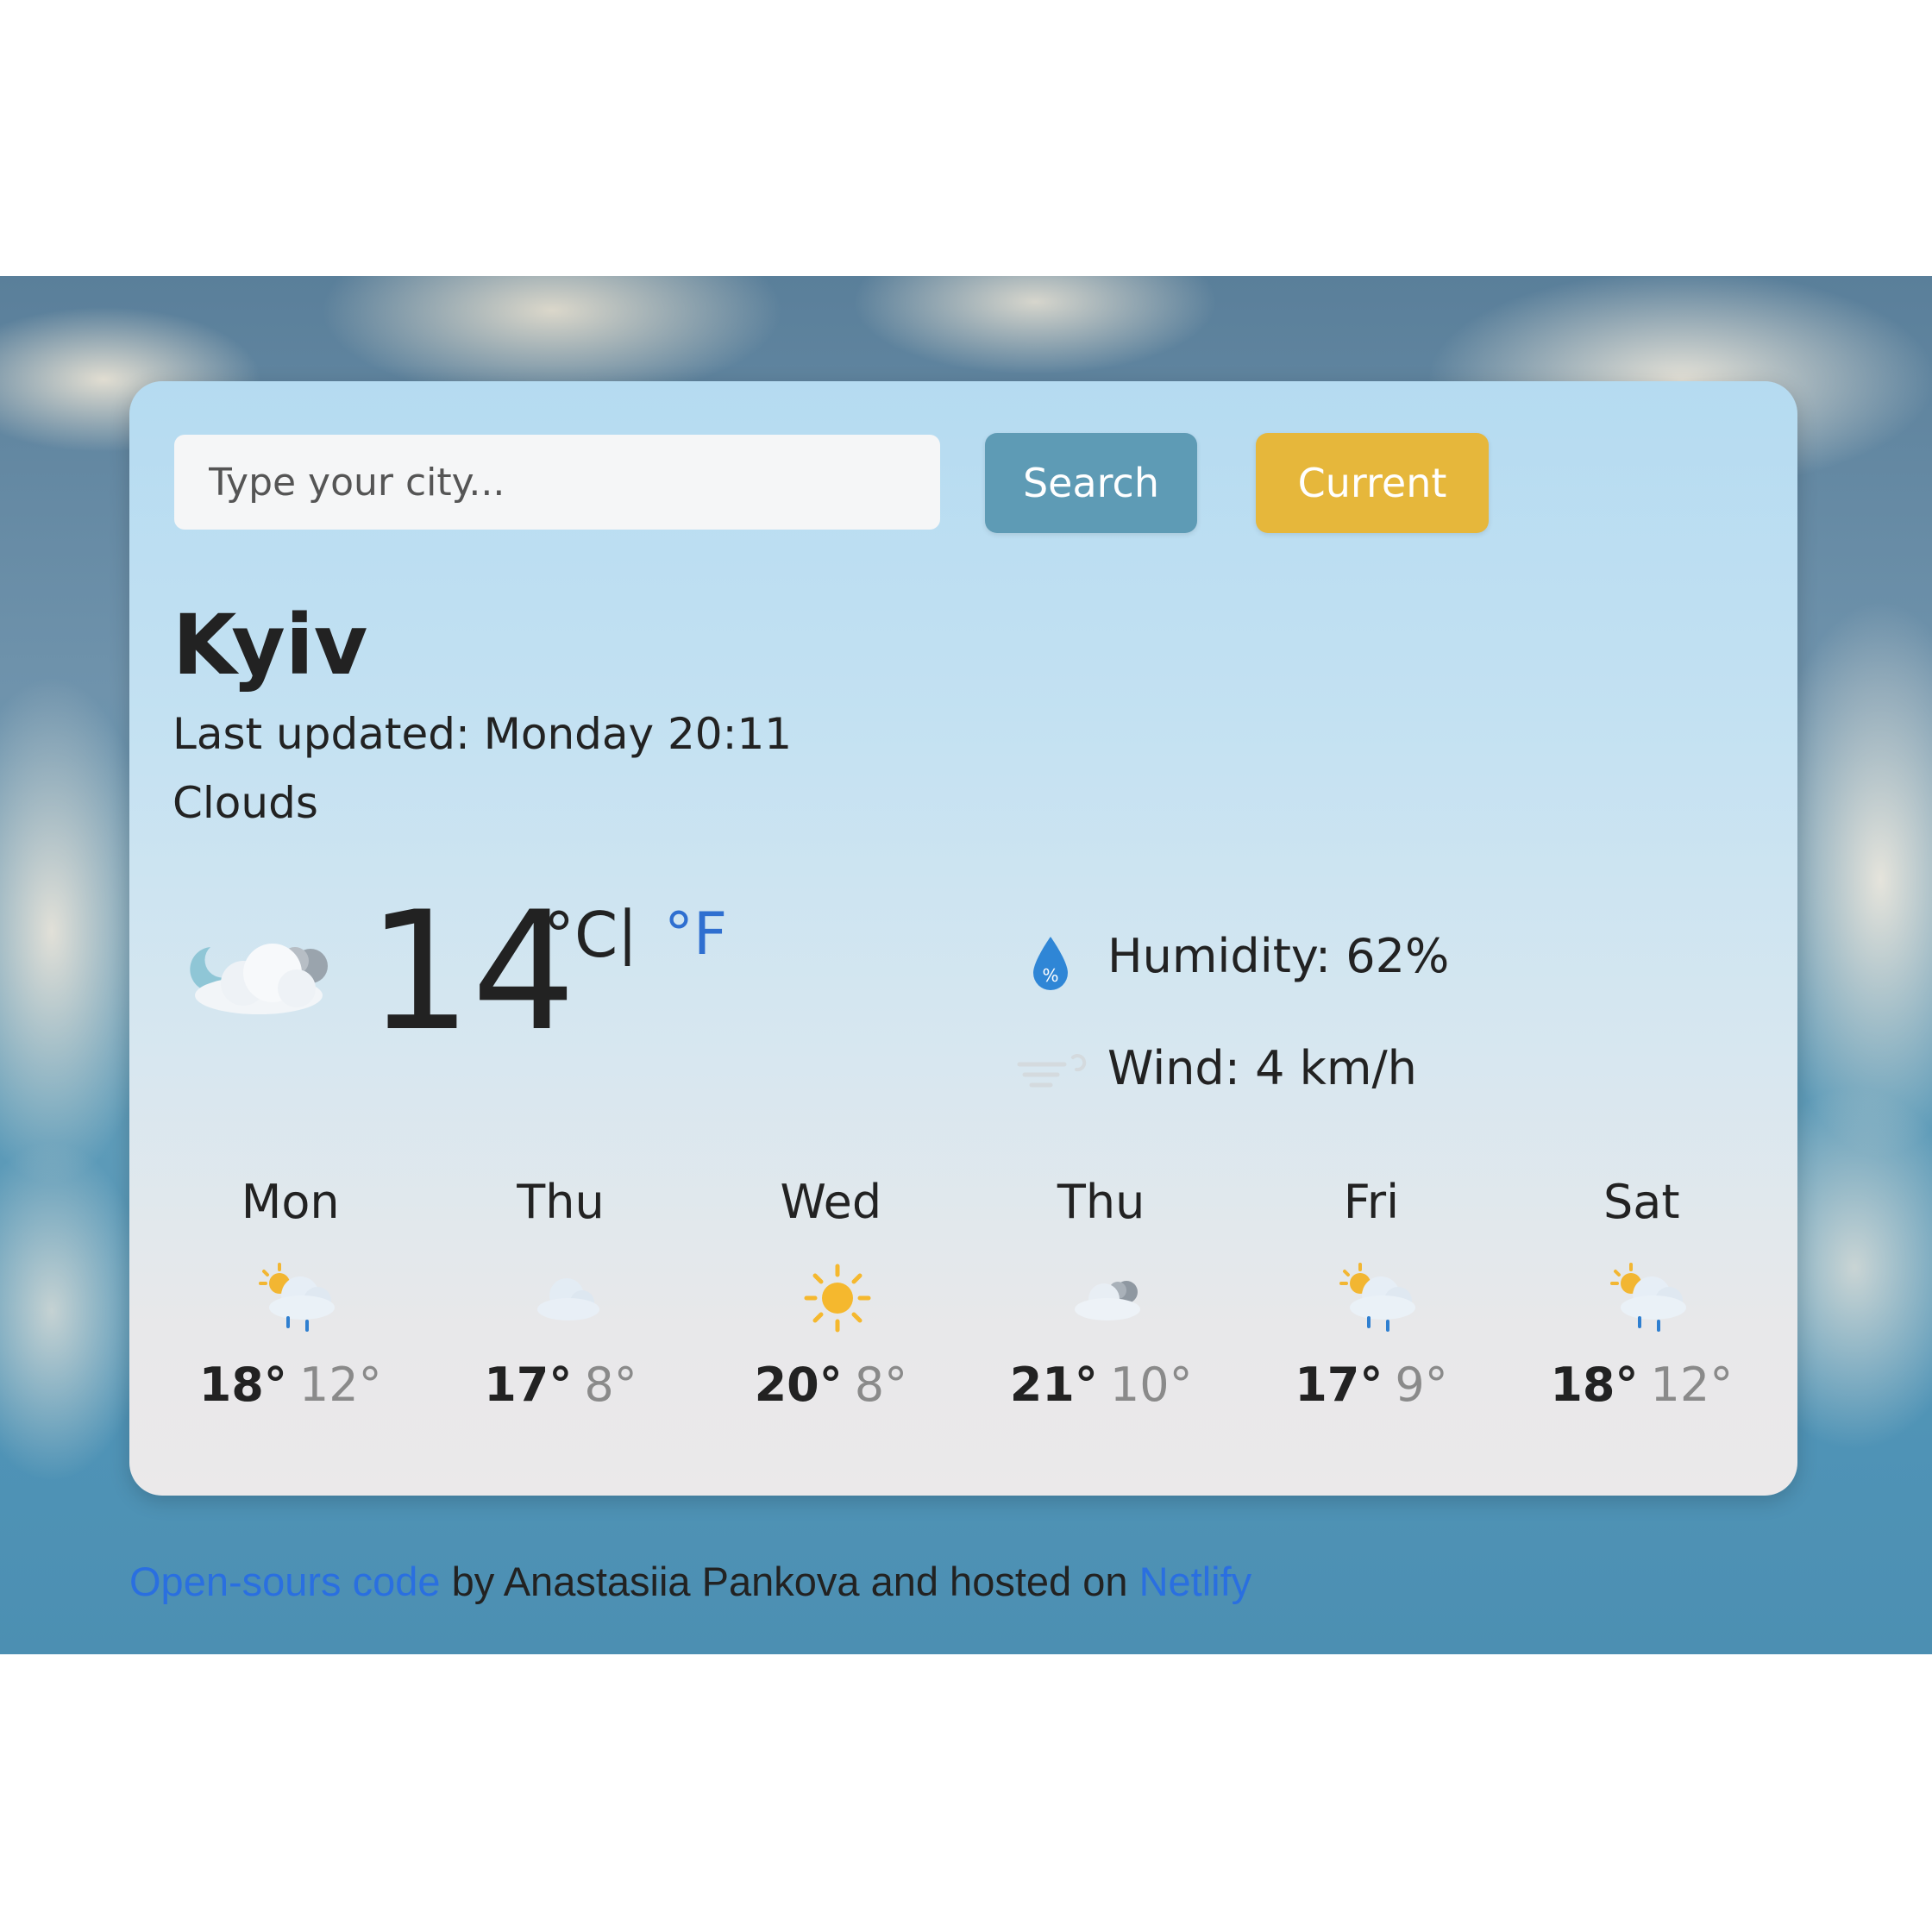 The width and height of the screenshot is (1932, 1932). I want to click on last-updated: Last updated: Monday 20:11, so click(482, 734).